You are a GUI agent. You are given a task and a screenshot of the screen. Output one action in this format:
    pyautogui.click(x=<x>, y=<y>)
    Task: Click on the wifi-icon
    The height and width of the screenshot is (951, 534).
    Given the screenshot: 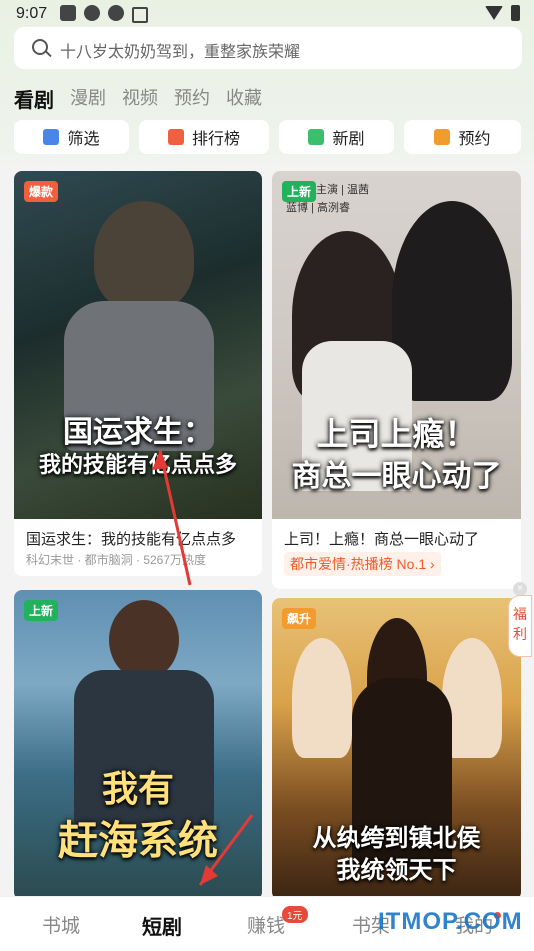 What is the action you would take?
    pyautogui.click(x=494, y=13)
    